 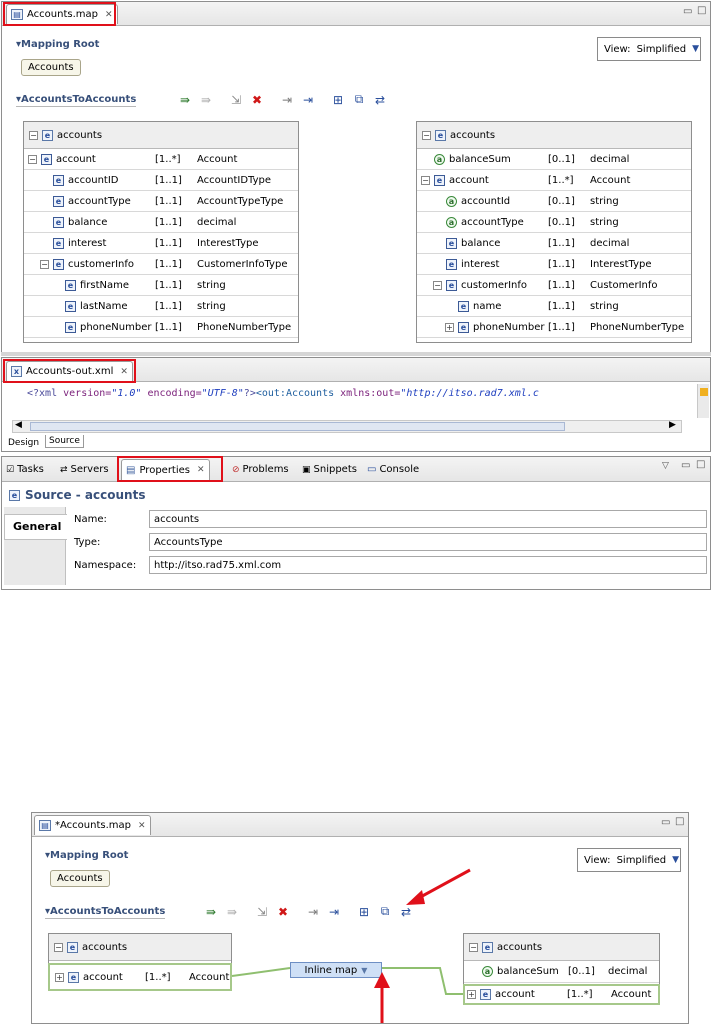 What do you see at coordinates (672, 425) in the screenshot?
I see `scroll-right-icon: ▶` at bounding box center [672, 425].